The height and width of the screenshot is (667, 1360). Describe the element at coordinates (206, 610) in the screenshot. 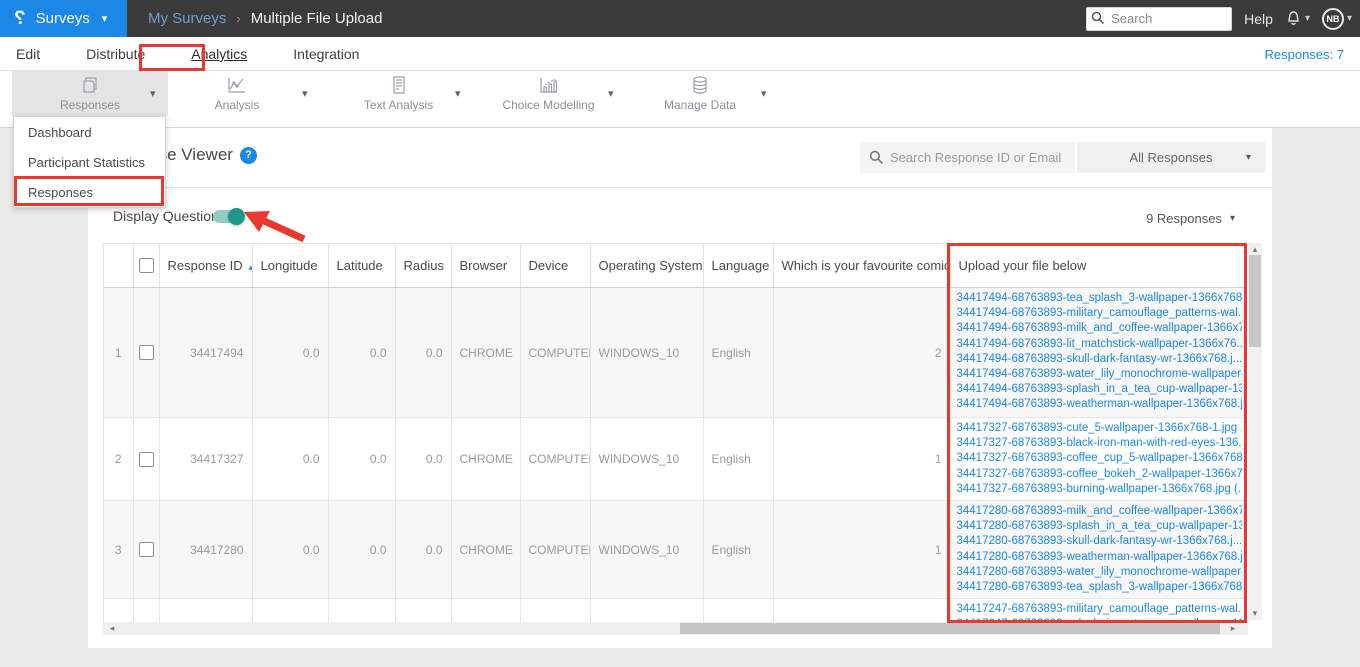

I see `response-id-cell` at that location.